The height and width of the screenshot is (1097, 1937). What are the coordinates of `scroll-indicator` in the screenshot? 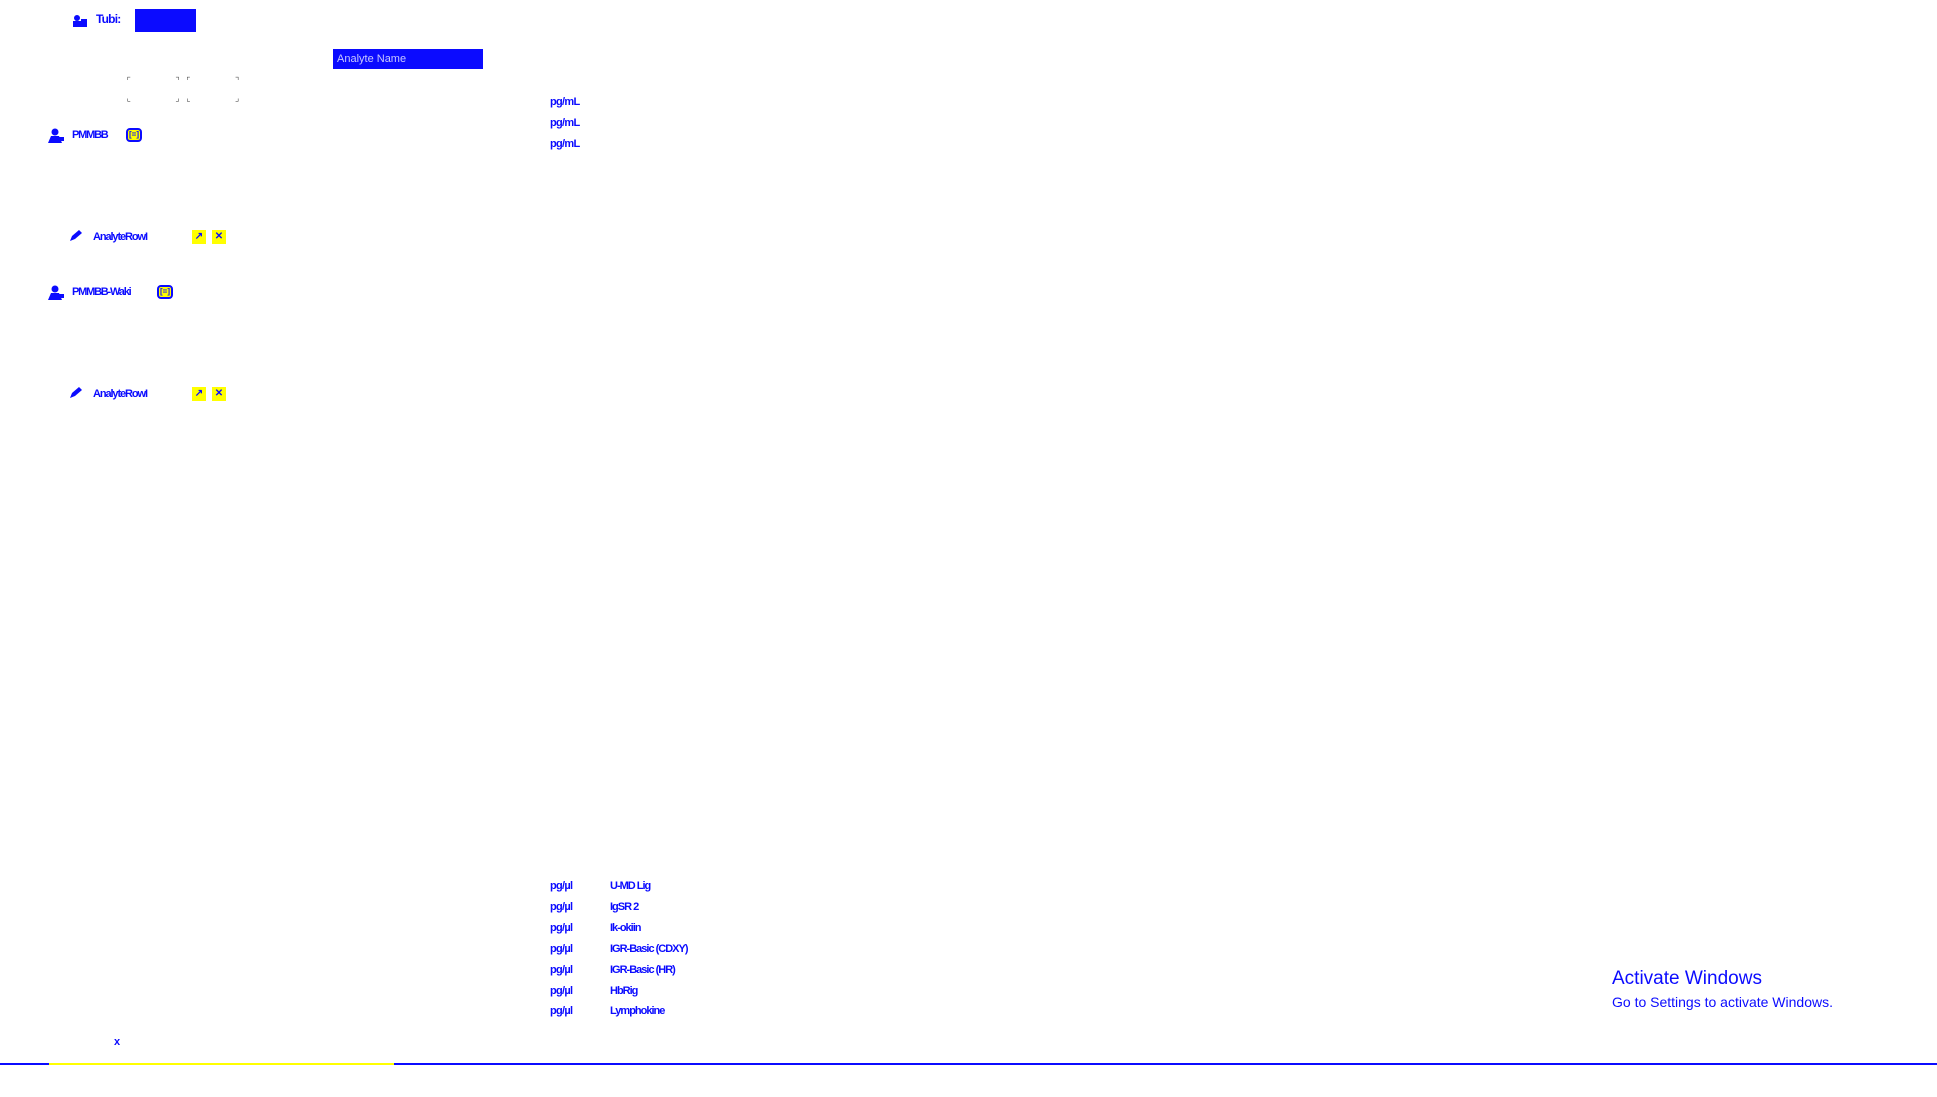 It's located at (221, 1064).